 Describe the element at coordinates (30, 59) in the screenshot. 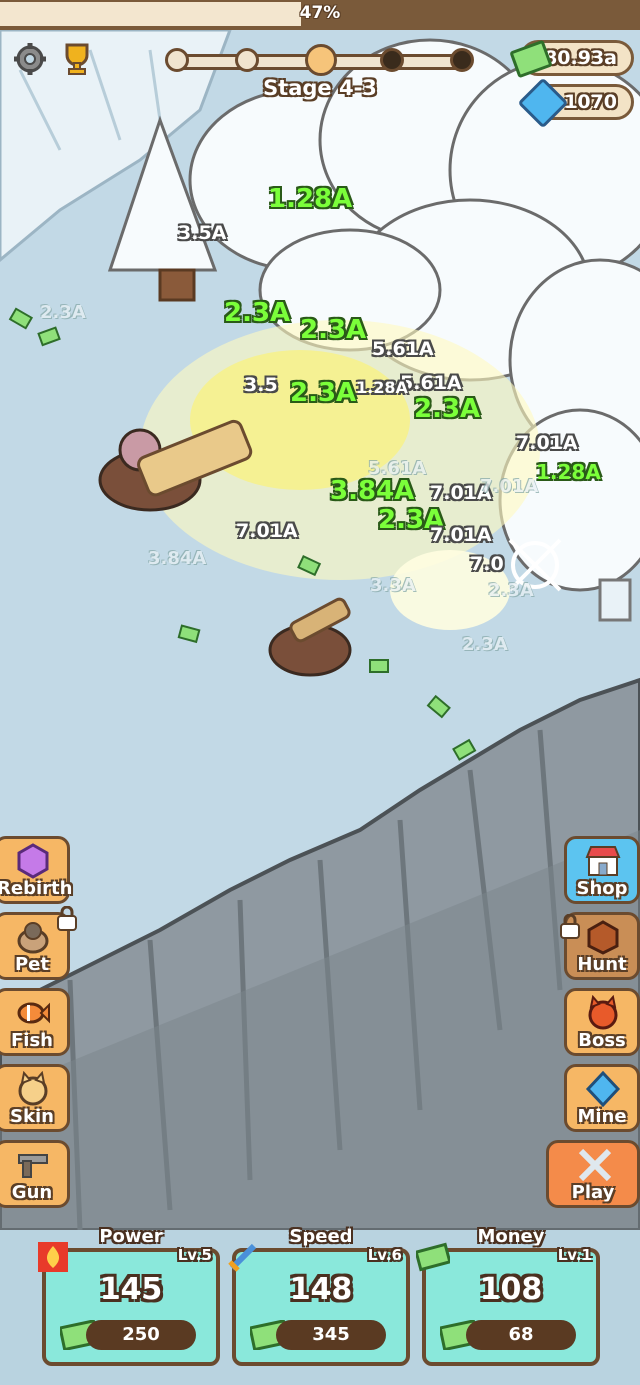

I see `gear-icon` at that location.